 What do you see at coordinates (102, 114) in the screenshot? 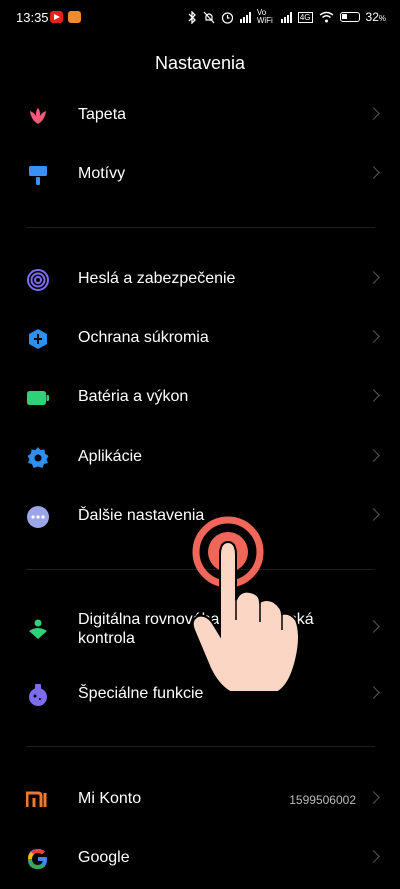
I see `settings-item-label: Tapeta` at bounding box center [102, 114].